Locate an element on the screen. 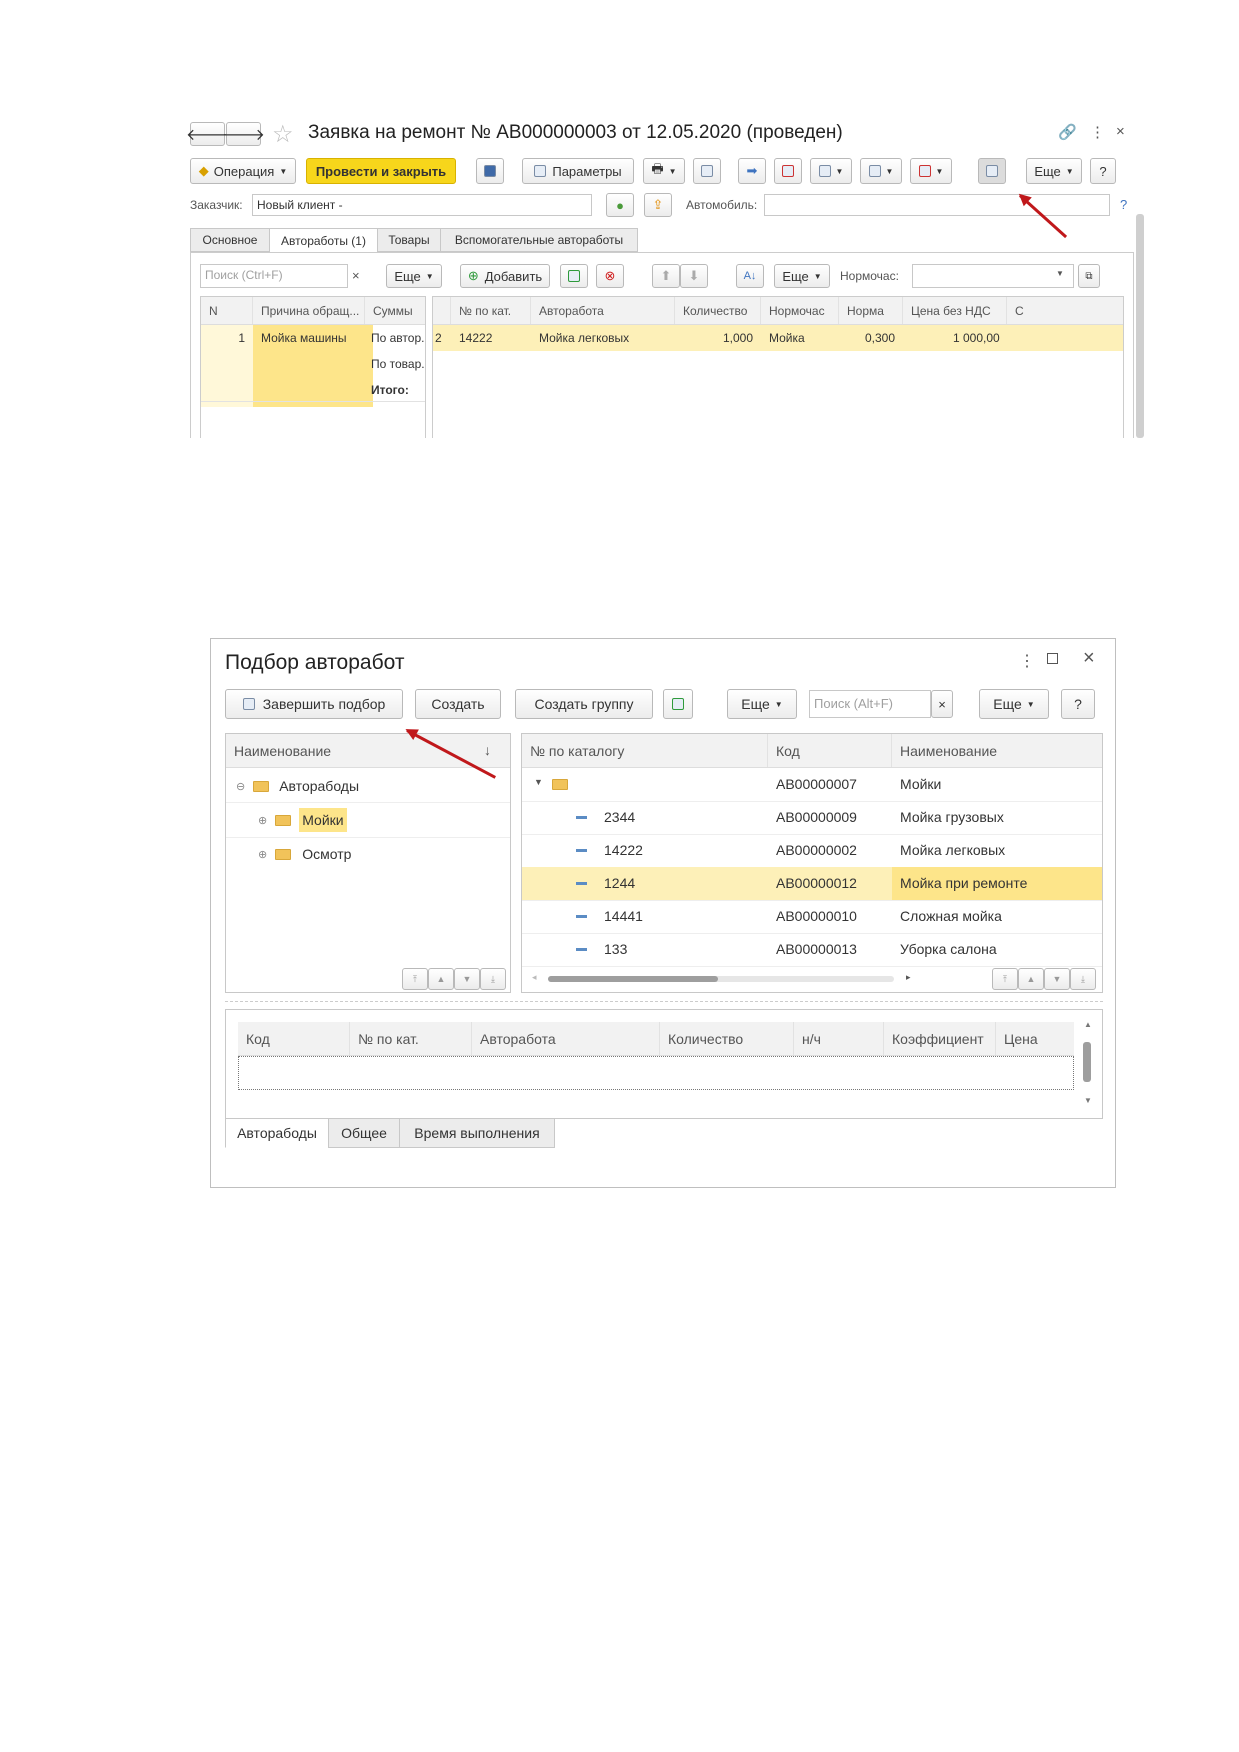 The width and height of the screenshot is (1239, 1752). back-button: 🡐 is located at coordinates (207, 134).